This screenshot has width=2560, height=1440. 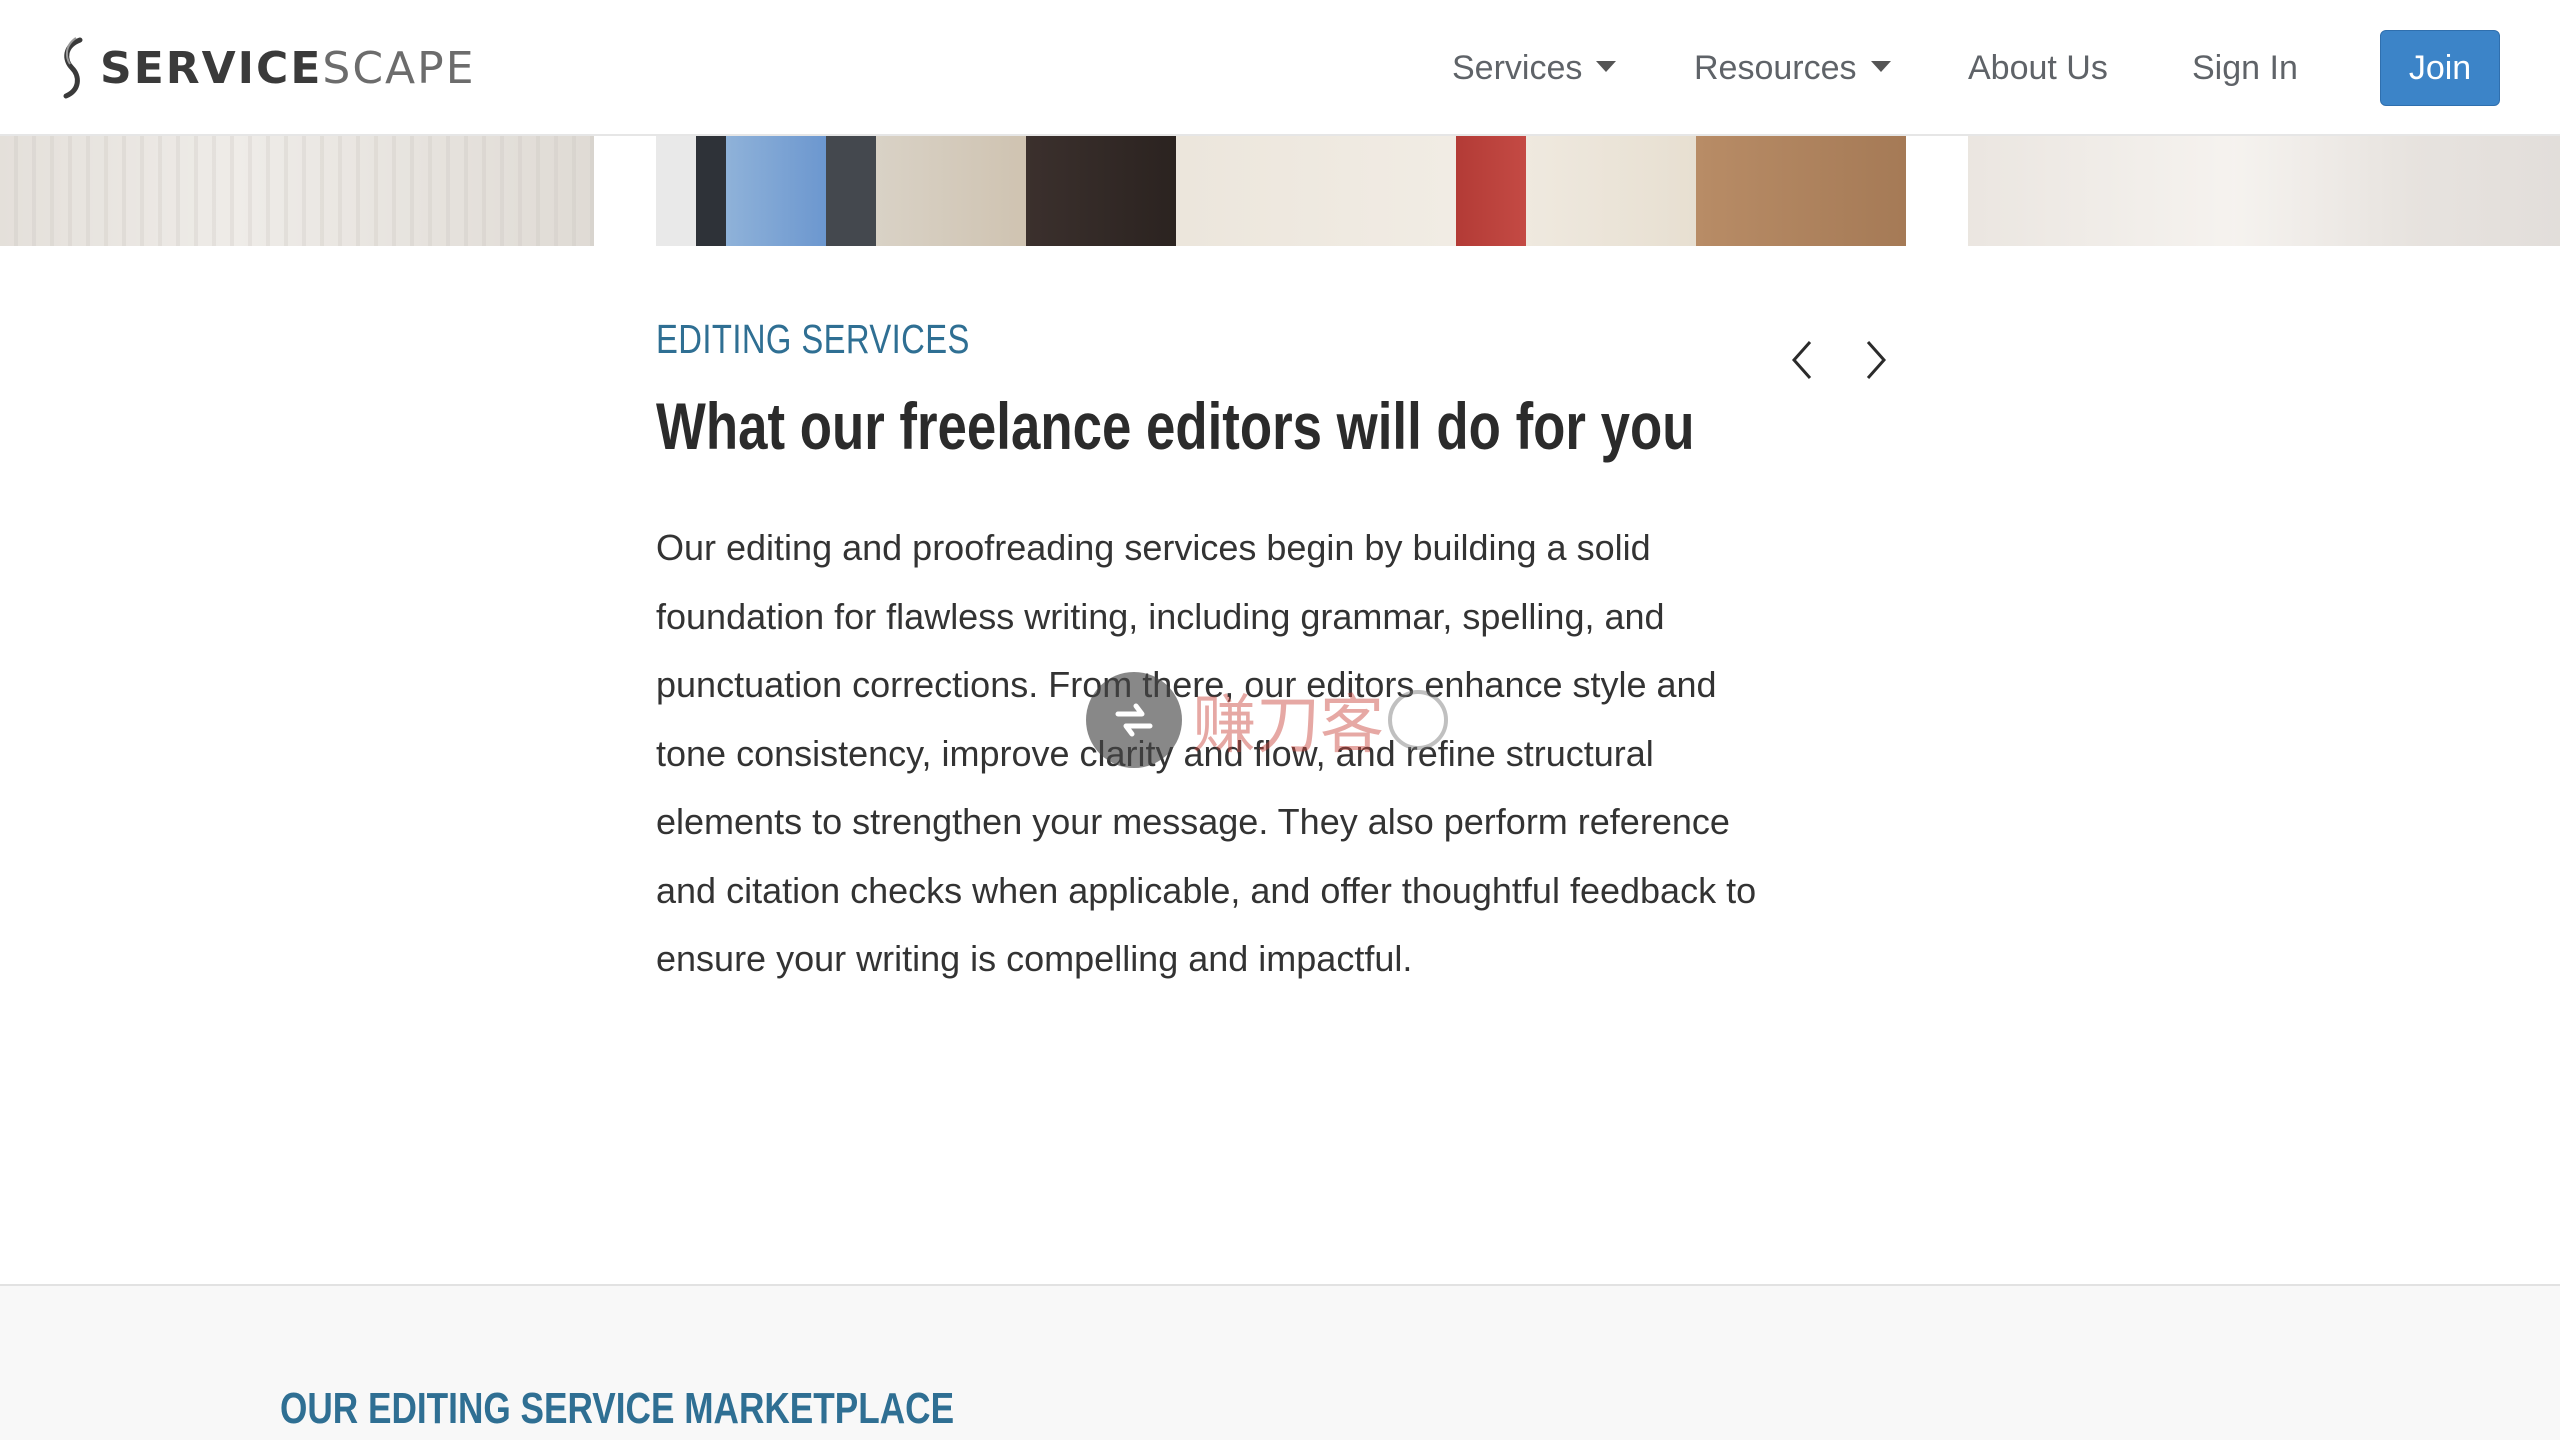 I want to click on carousel-image-current, so click(x=1281, y=191).